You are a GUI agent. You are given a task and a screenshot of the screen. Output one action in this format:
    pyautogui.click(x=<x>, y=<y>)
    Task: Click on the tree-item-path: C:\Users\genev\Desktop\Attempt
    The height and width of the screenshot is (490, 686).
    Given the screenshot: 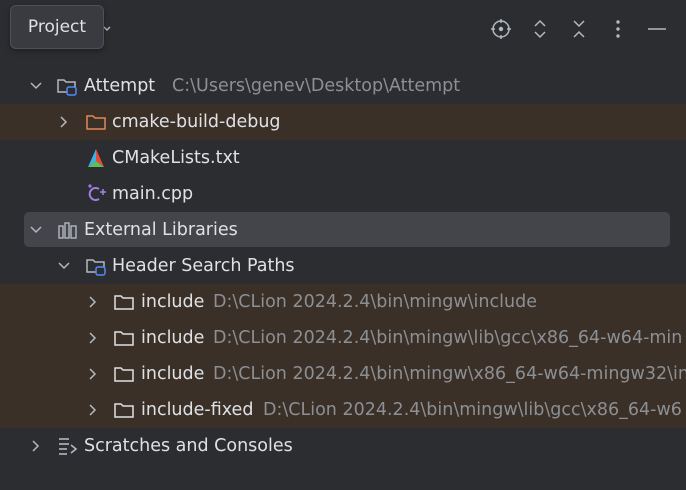 What is the action you would take?
    pyautogui.click(x=316, y=86)
    